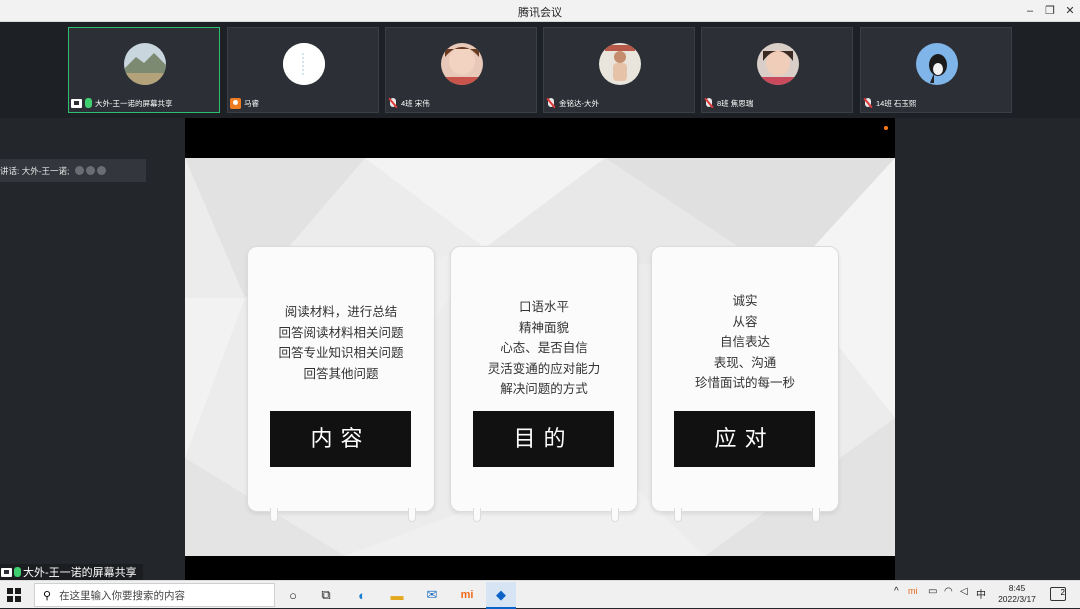  What do you see at coordinates (735, 103) in the screenshot?
I see `participant-name: 8班 焦思瑞` at bounding box center [735, 103].